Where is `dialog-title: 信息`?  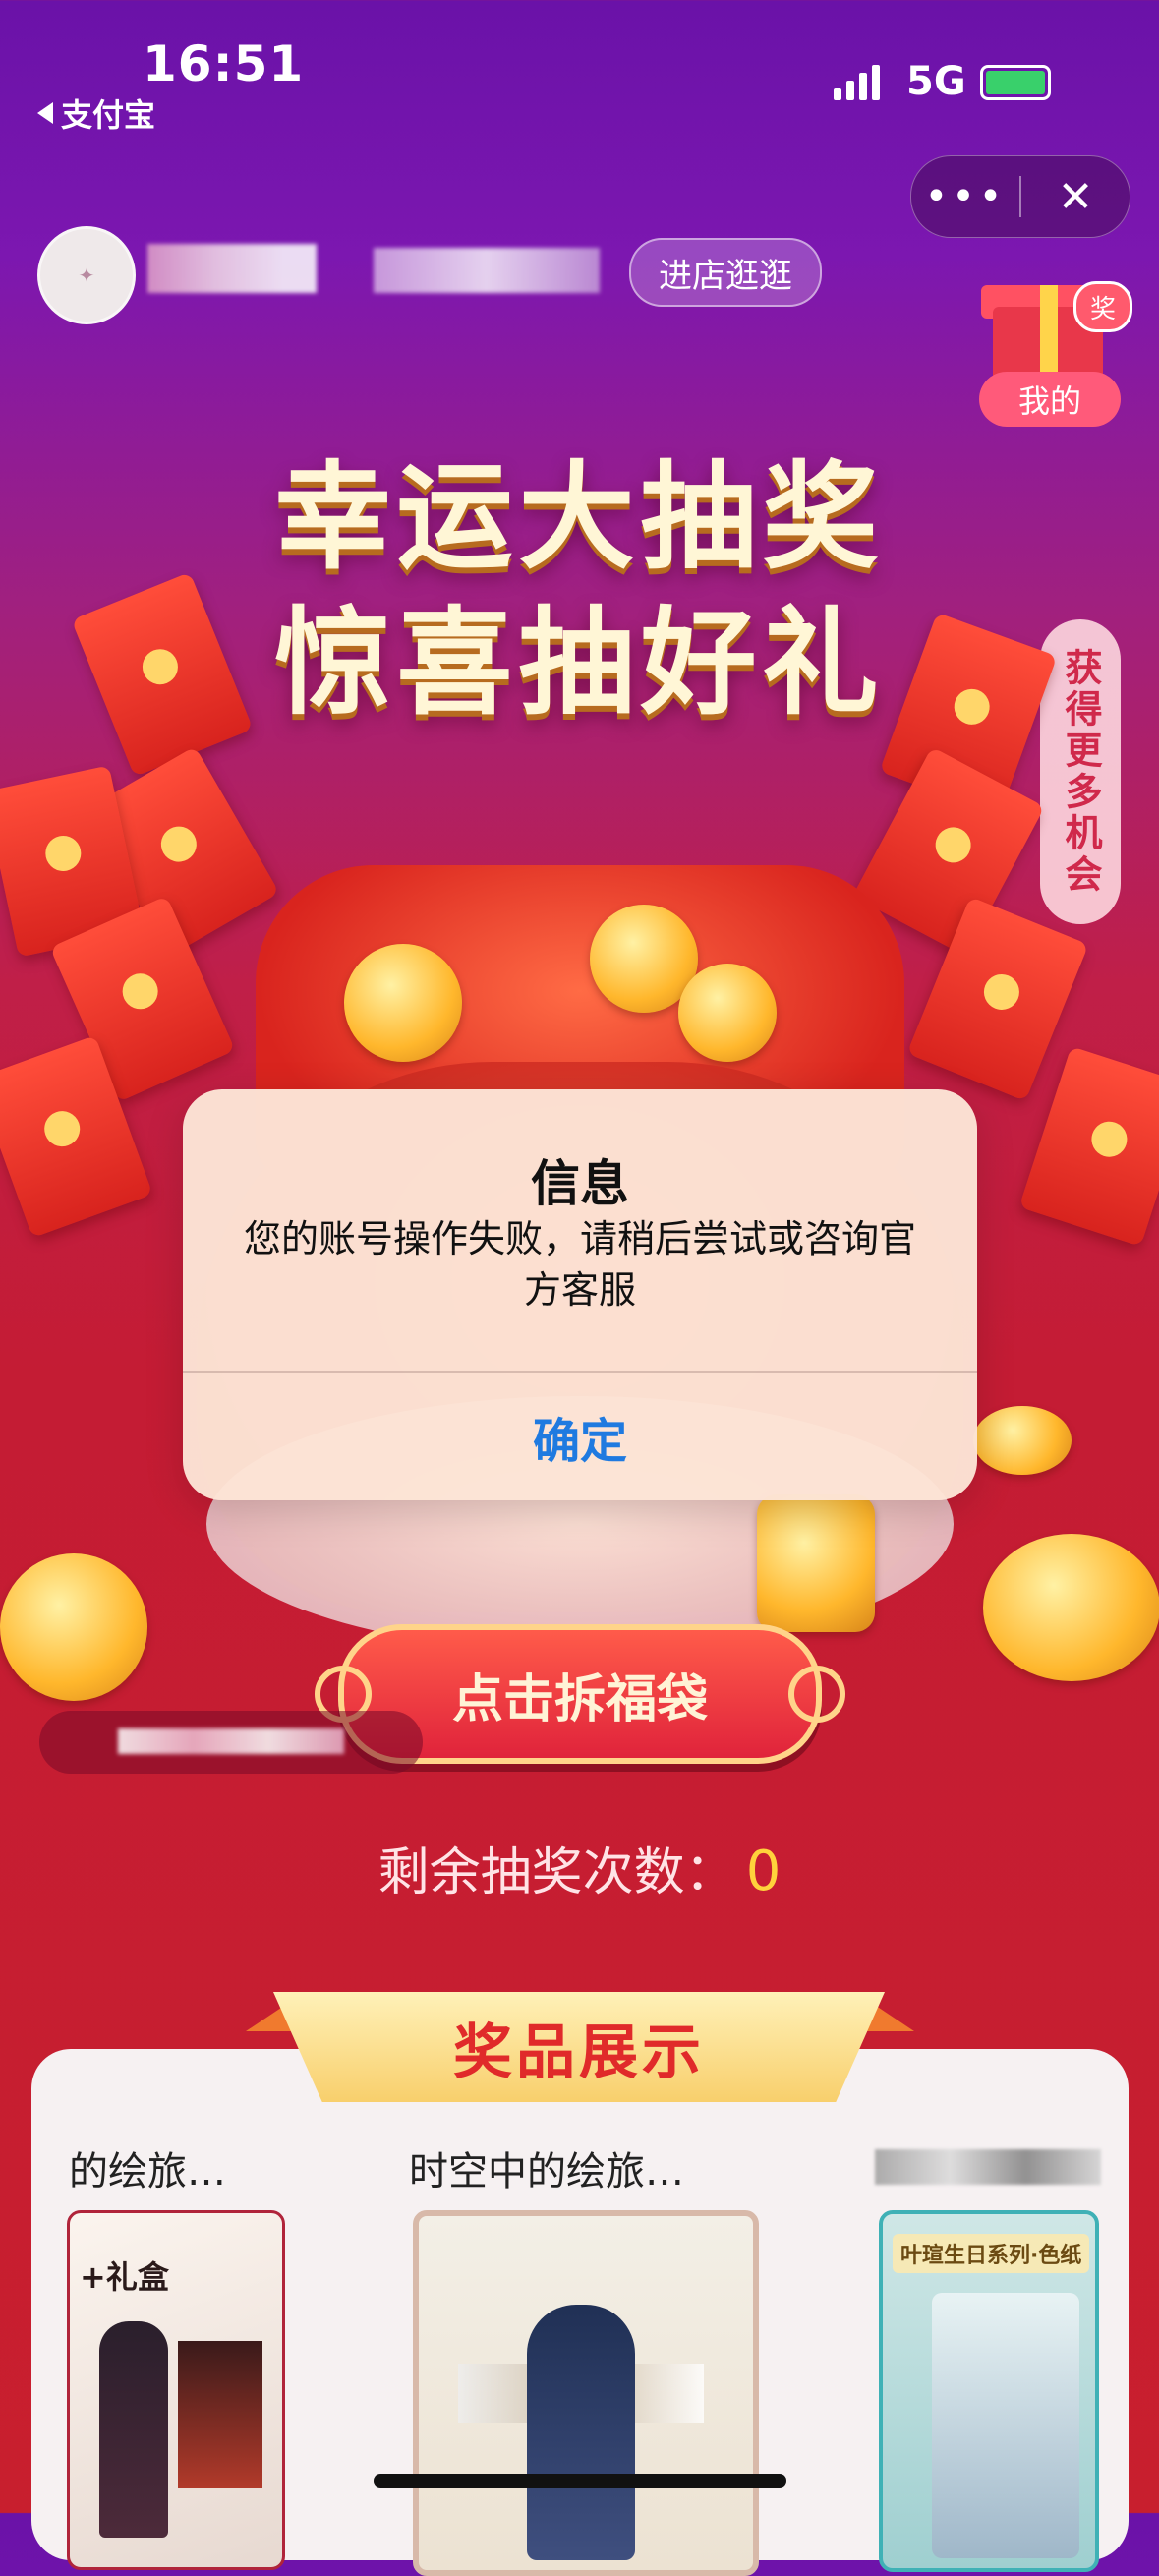
dialog-title: 信息 is located at coordinates (580, 1183).